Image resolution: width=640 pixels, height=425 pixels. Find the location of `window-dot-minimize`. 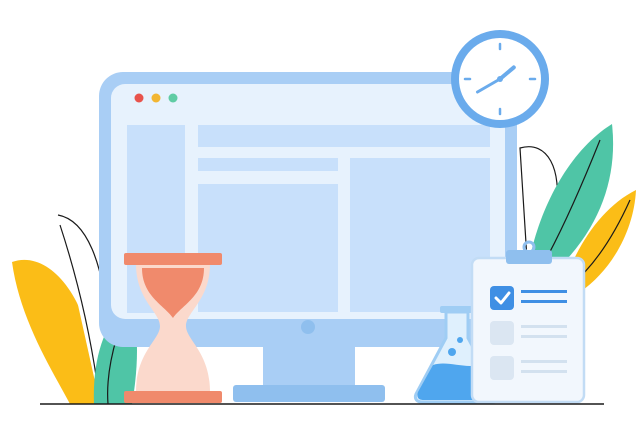

window-dot-minimize is located at coordinates (156, 98).